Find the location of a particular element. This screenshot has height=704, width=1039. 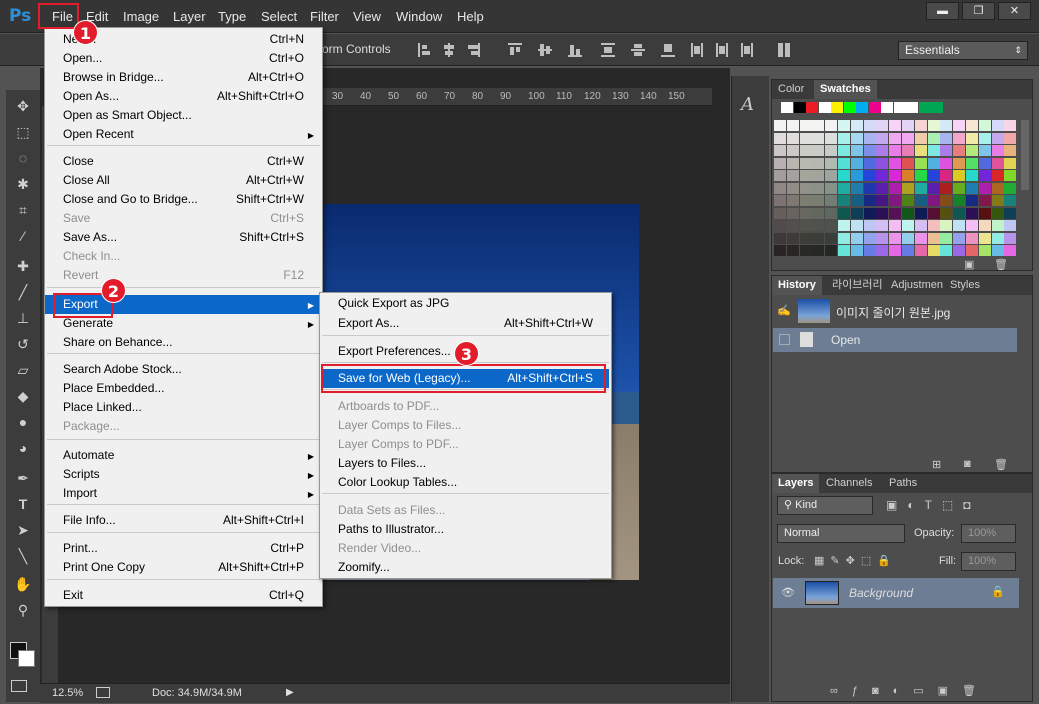

file-menu-item-close-all: Close All Alt+Ctrl+W is located at coordinates (183, 180).